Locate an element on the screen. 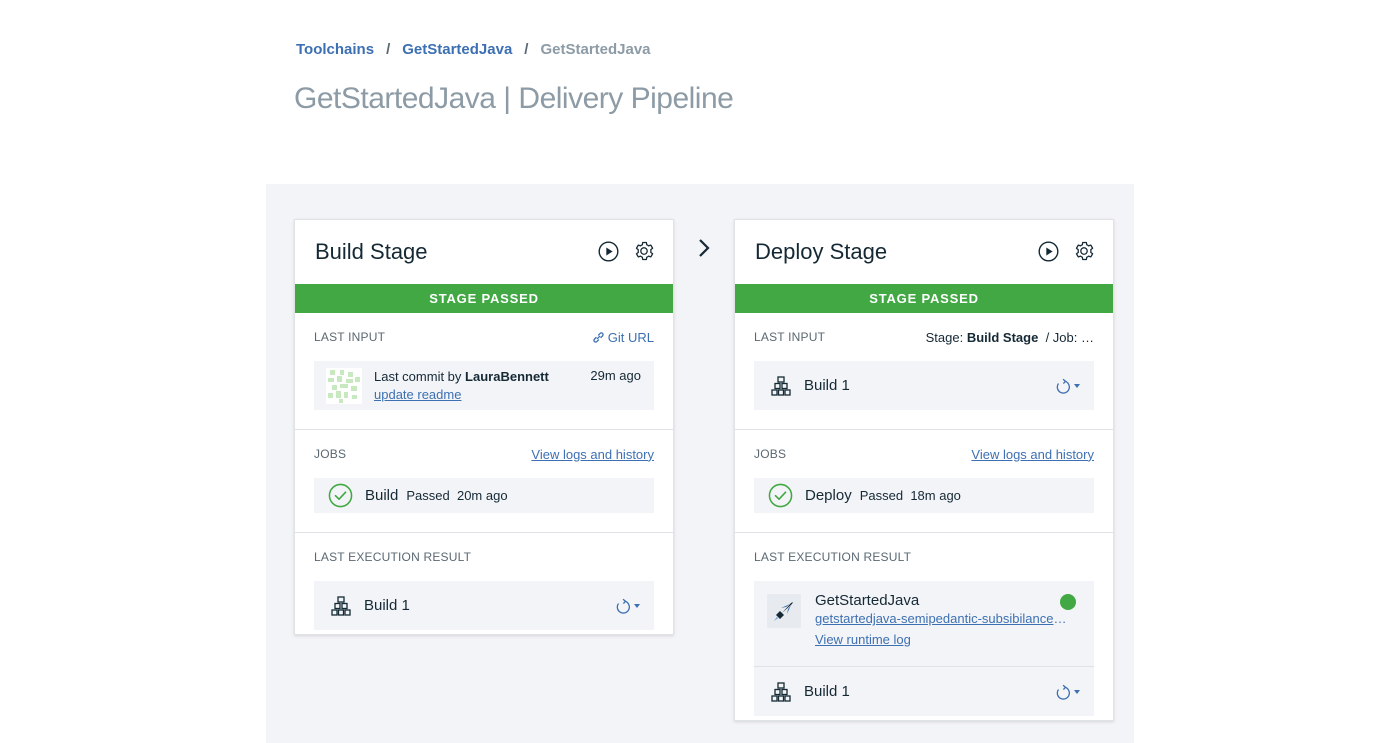  stage-header: Deploy Stage is located at coordinates (924, 252).